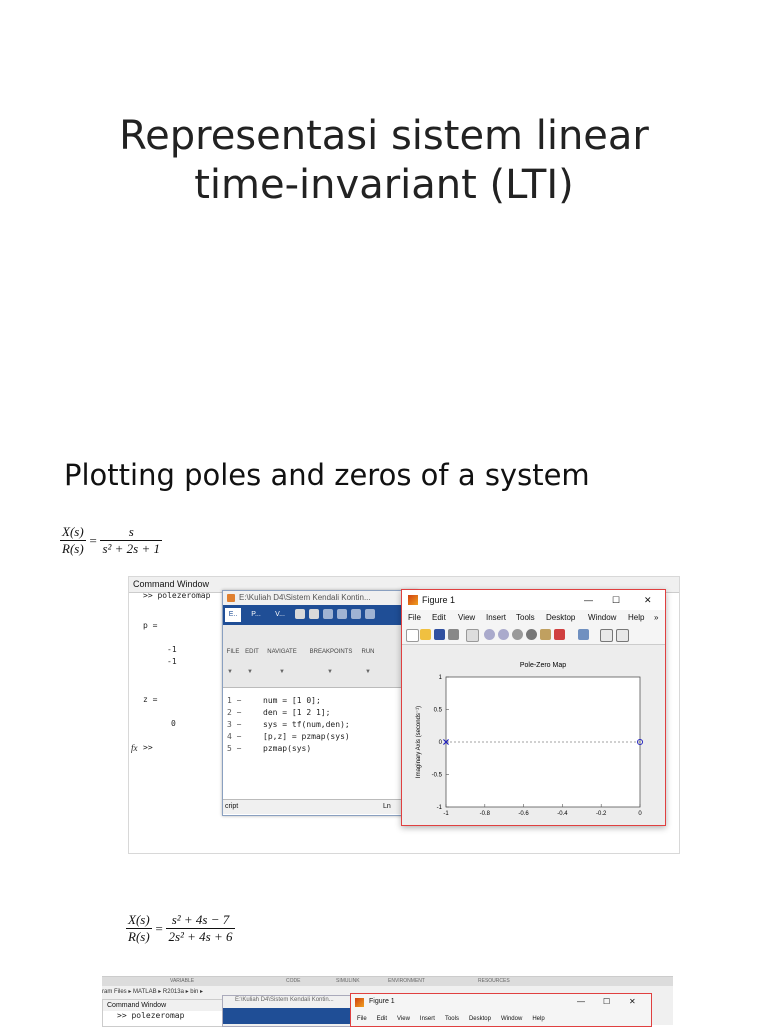  What do you see at coordinates (233, 652) in the screenshot?
I see `ribbon-file: FILE` at bounding box center [233, 652].